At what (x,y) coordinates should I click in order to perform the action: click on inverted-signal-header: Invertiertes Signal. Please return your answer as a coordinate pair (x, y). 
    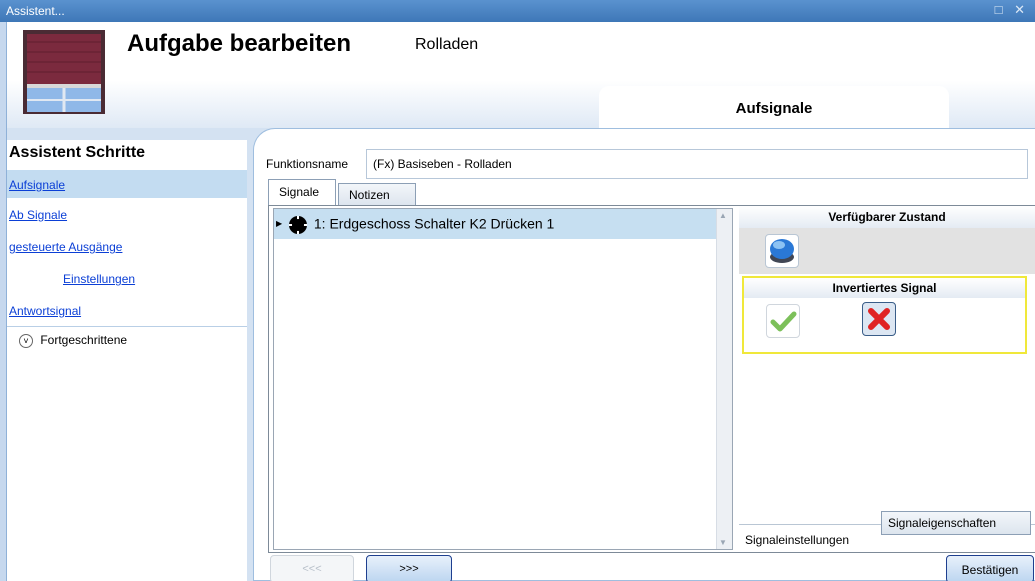
    Looking at the image, I should click on (884, 288).